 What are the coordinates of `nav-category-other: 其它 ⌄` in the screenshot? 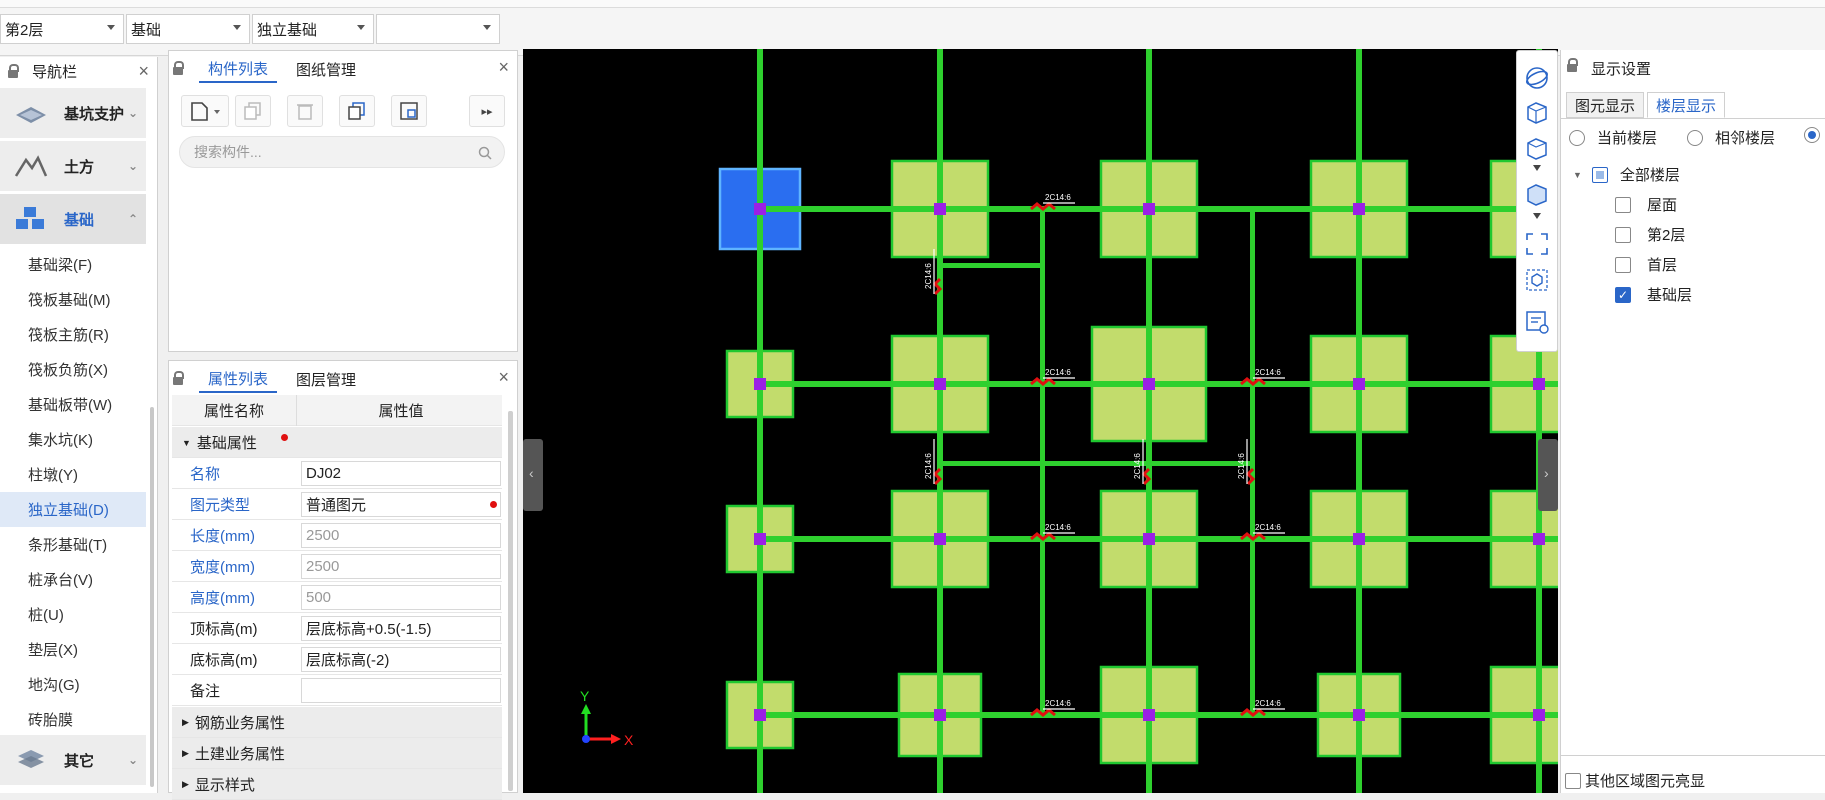 It's located at (73, 760).